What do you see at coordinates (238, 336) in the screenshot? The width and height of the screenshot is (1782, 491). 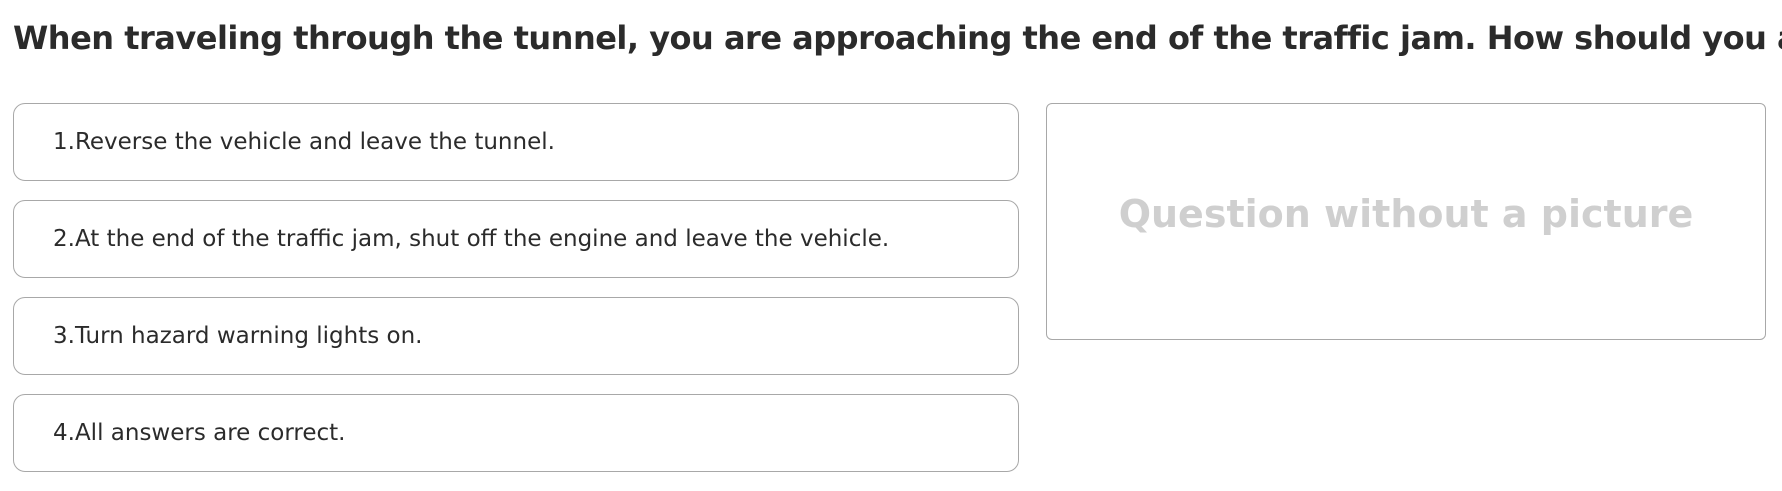 I see `answer-option-label: 3.Turn hazard warning lights on.` at bounding box center [238, 336].